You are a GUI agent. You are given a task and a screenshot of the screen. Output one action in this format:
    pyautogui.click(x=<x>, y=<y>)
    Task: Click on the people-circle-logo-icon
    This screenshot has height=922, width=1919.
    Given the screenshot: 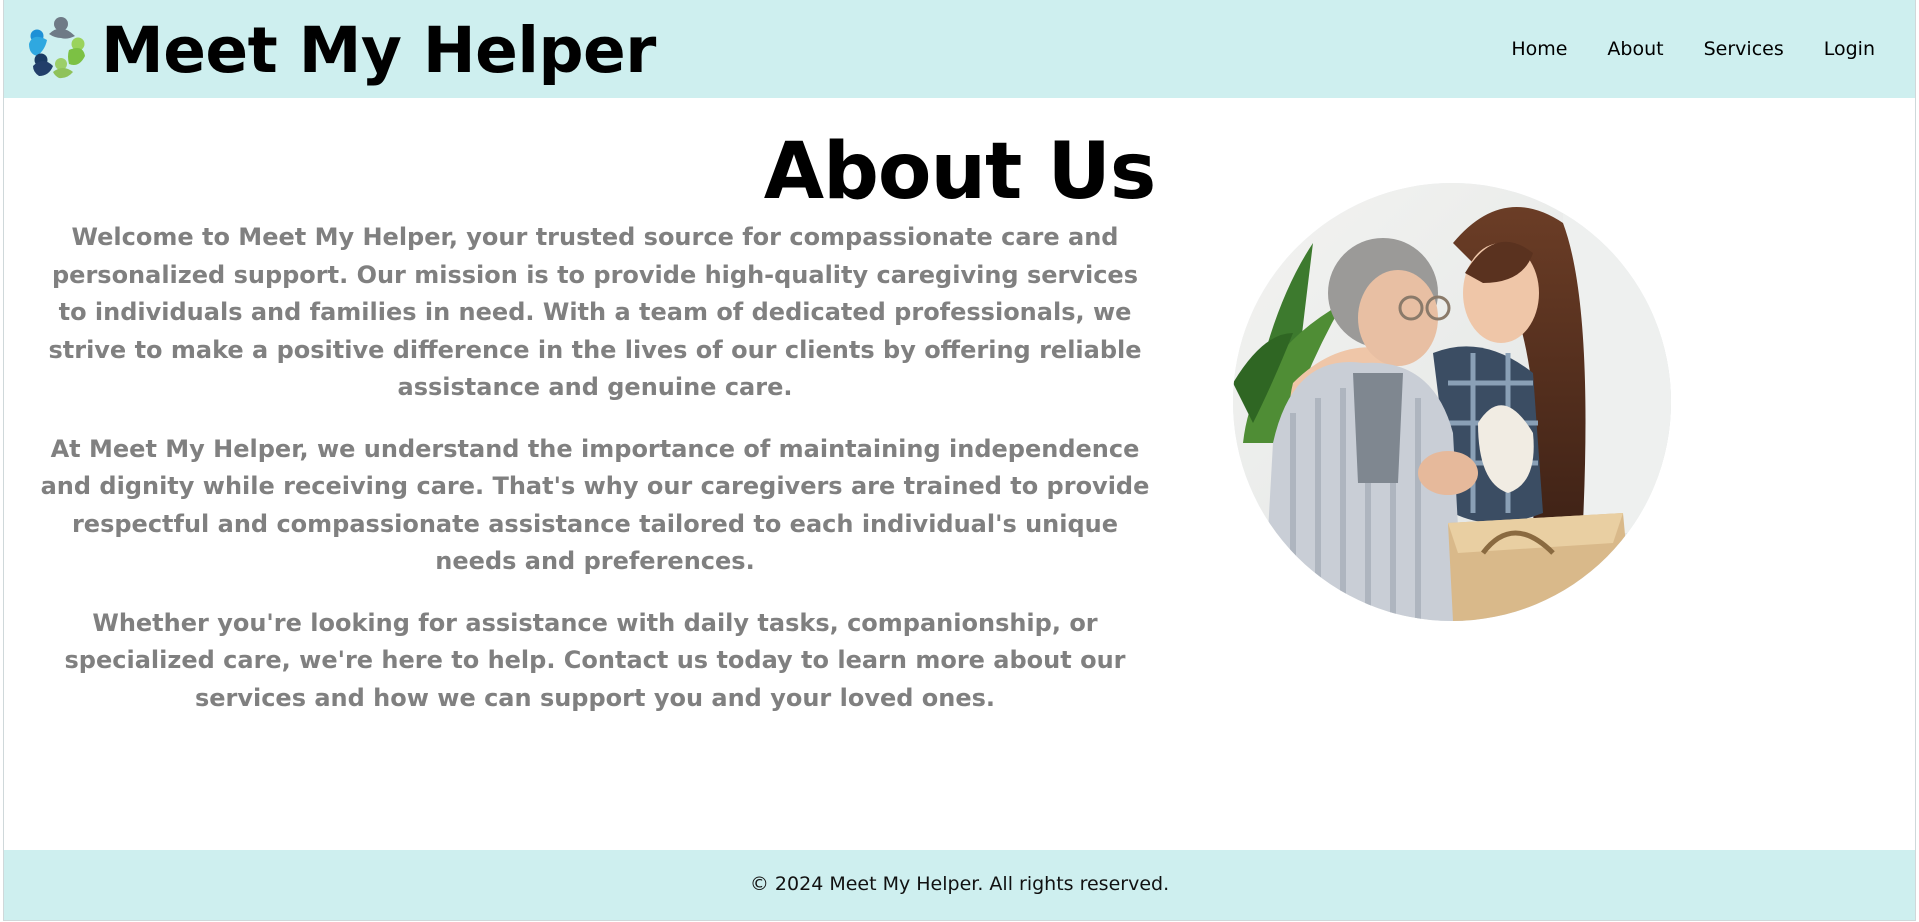 What is the action you would take?
    pyautogui.click(x=56, y=47)
    